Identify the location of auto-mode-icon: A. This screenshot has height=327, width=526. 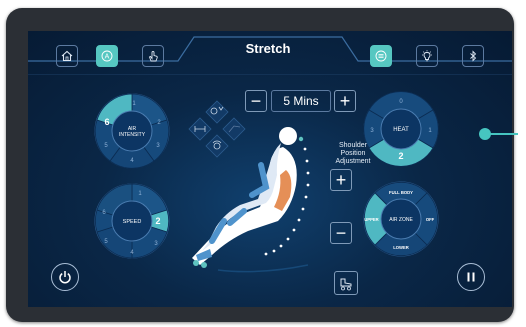
(107, 56).